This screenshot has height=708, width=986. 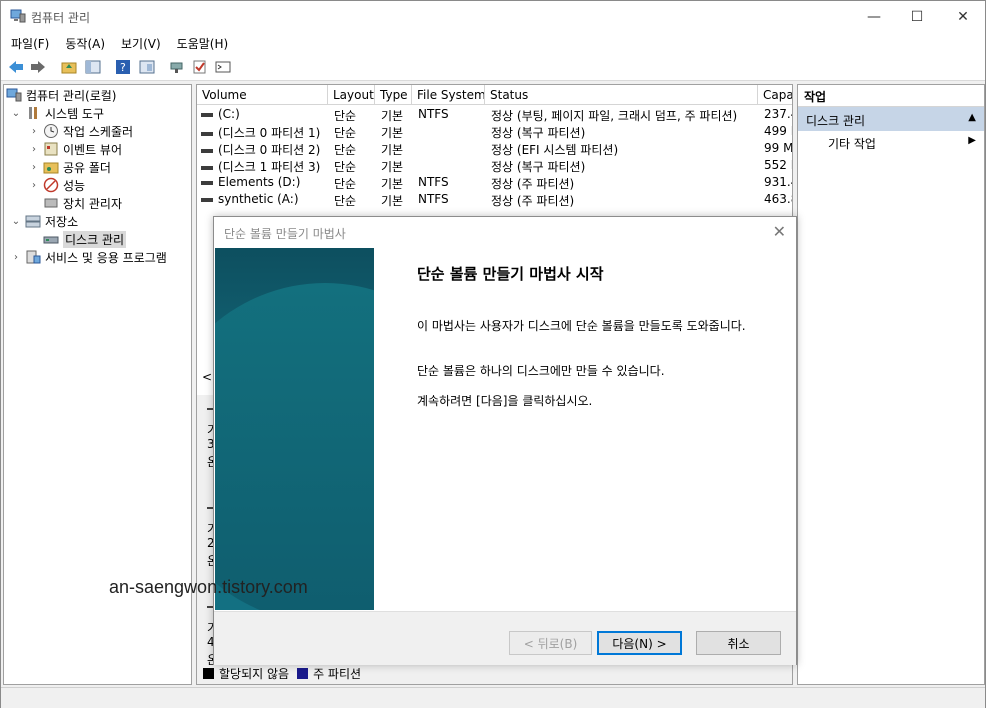 What do you see at coordinates (351, 95) in the screenshot?
I see `column-header-layout: Layout` at bounding box center [351, 95].